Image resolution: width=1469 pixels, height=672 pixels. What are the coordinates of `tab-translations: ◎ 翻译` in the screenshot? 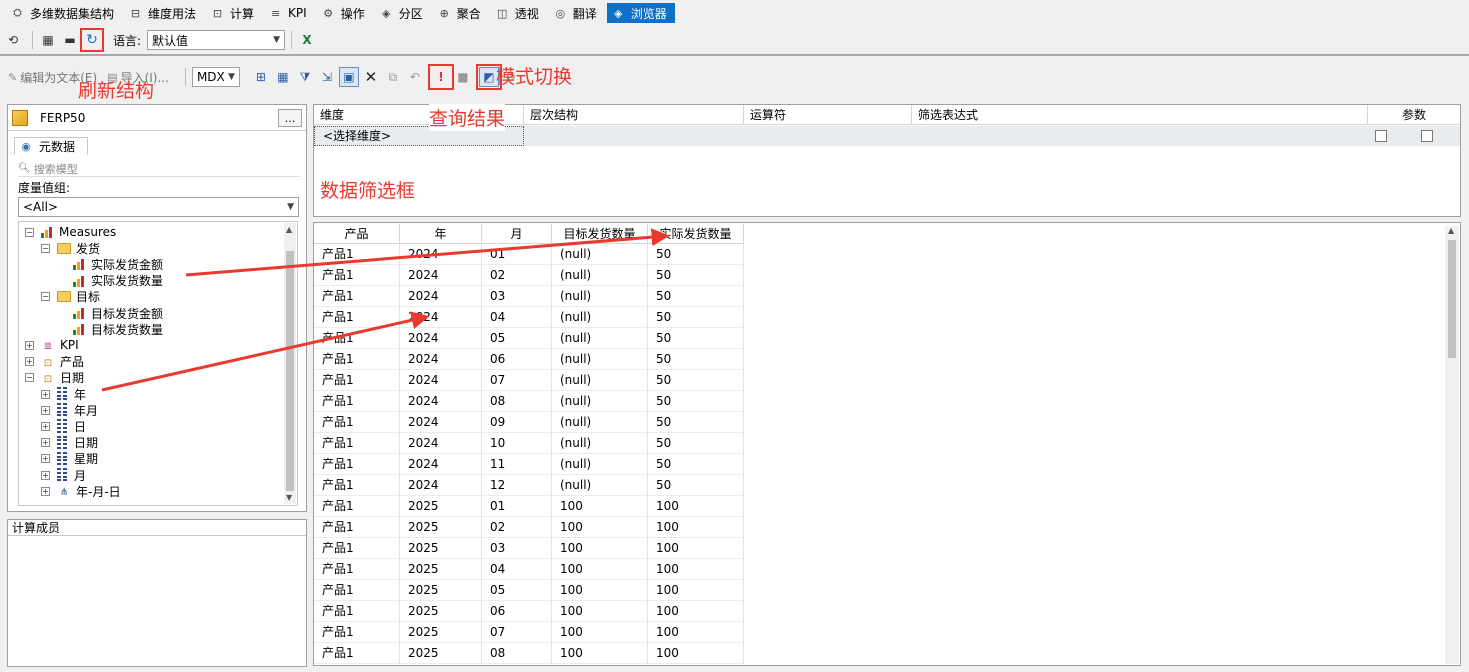 It's located at (577, 13).